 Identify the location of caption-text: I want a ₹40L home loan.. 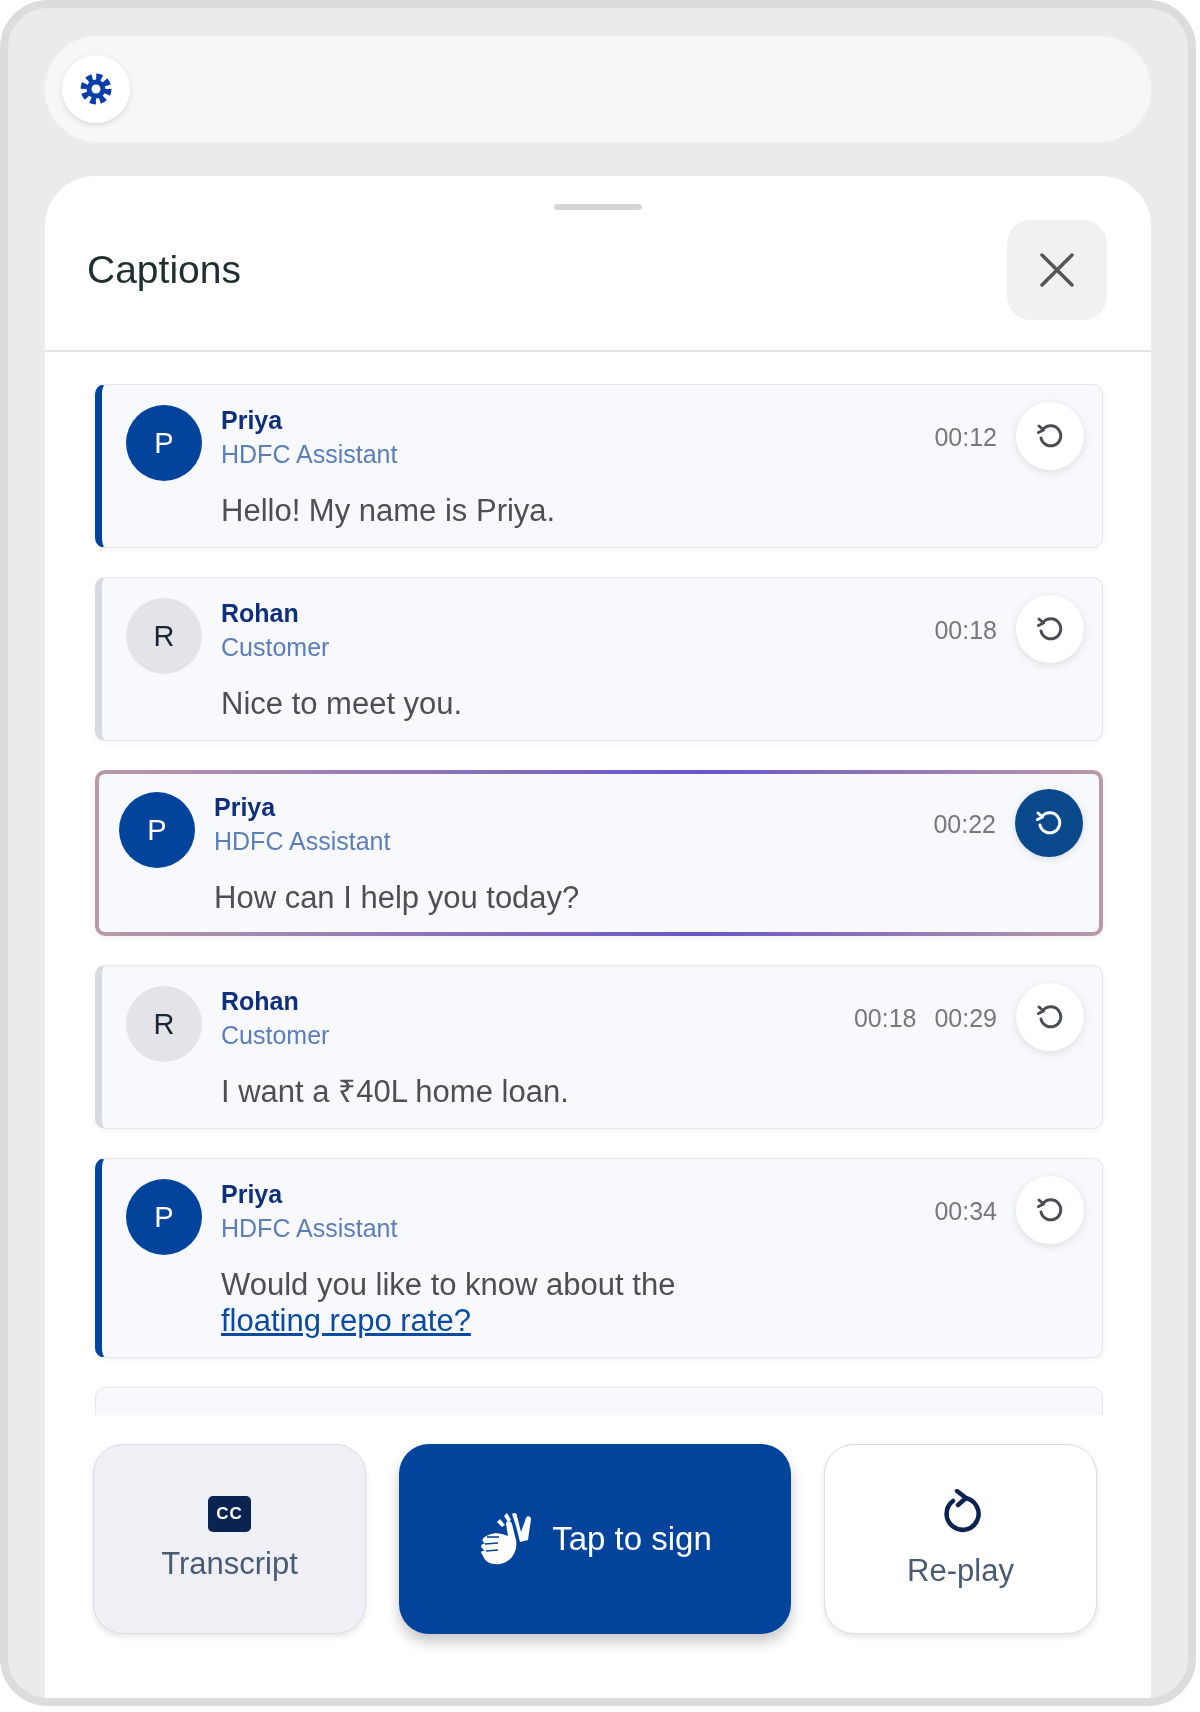
(395, 1092).